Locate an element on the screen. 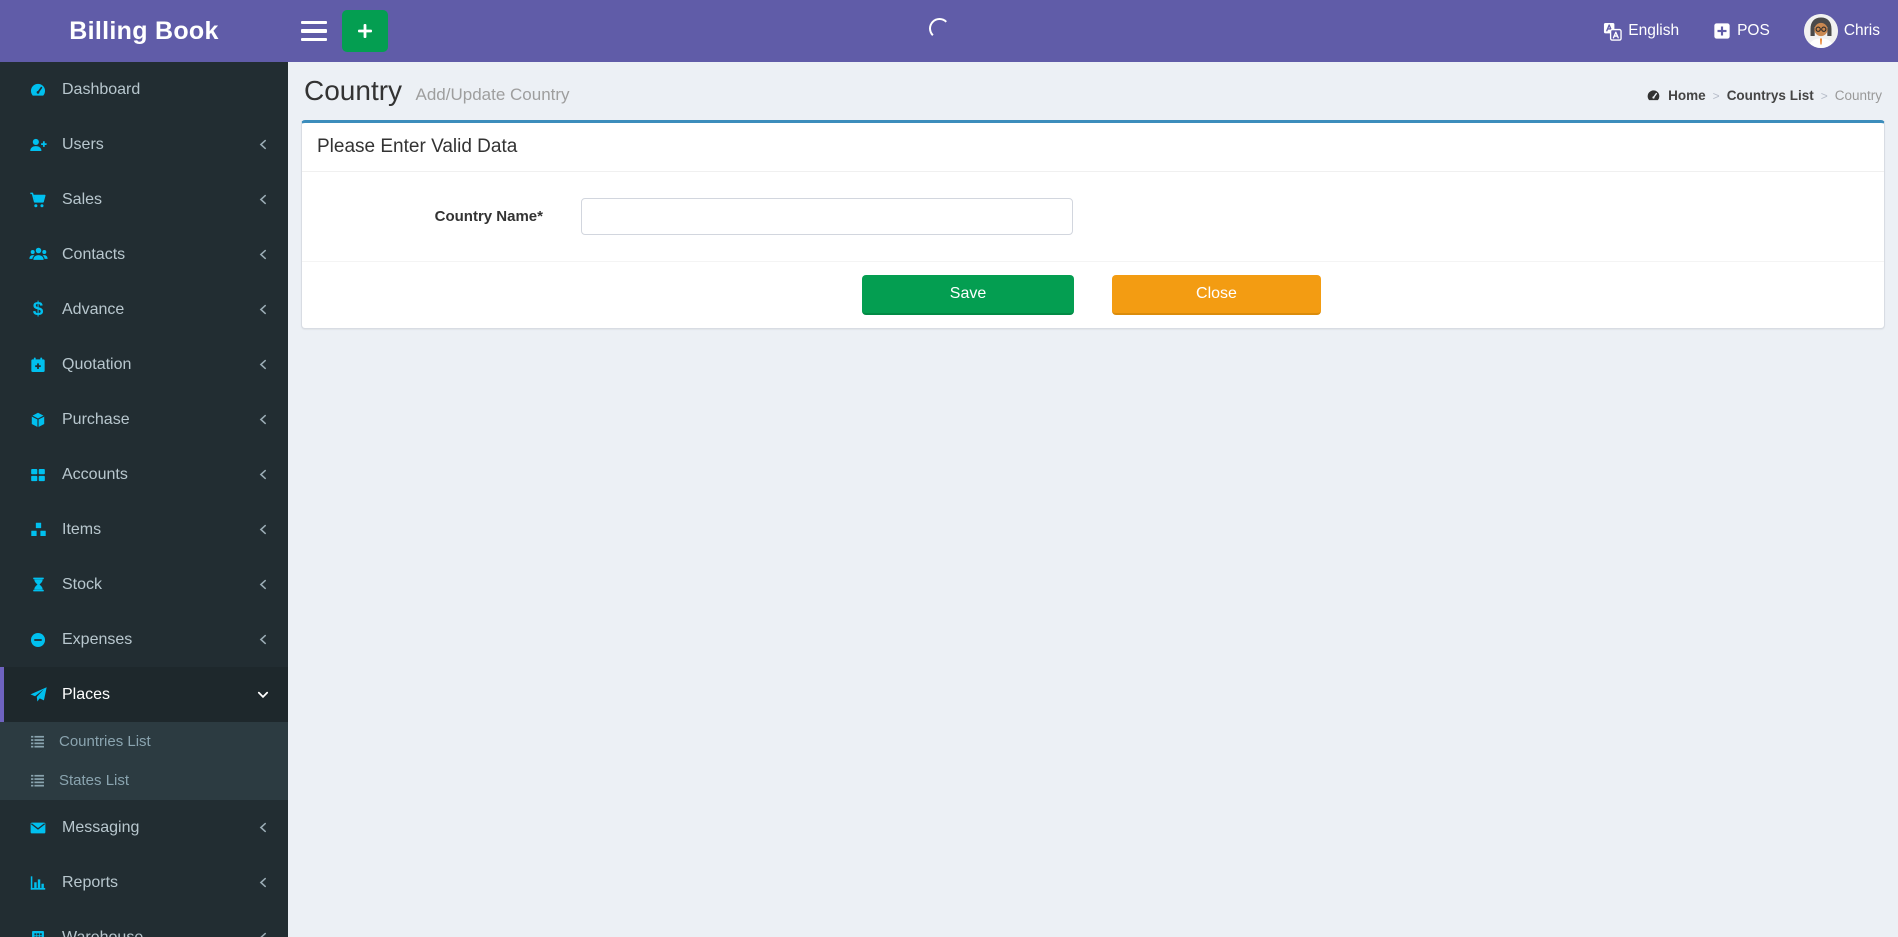 Image resolution: width=1898 pixels, height=937 pixels. plus-icon is located at coordinates (365, 31).